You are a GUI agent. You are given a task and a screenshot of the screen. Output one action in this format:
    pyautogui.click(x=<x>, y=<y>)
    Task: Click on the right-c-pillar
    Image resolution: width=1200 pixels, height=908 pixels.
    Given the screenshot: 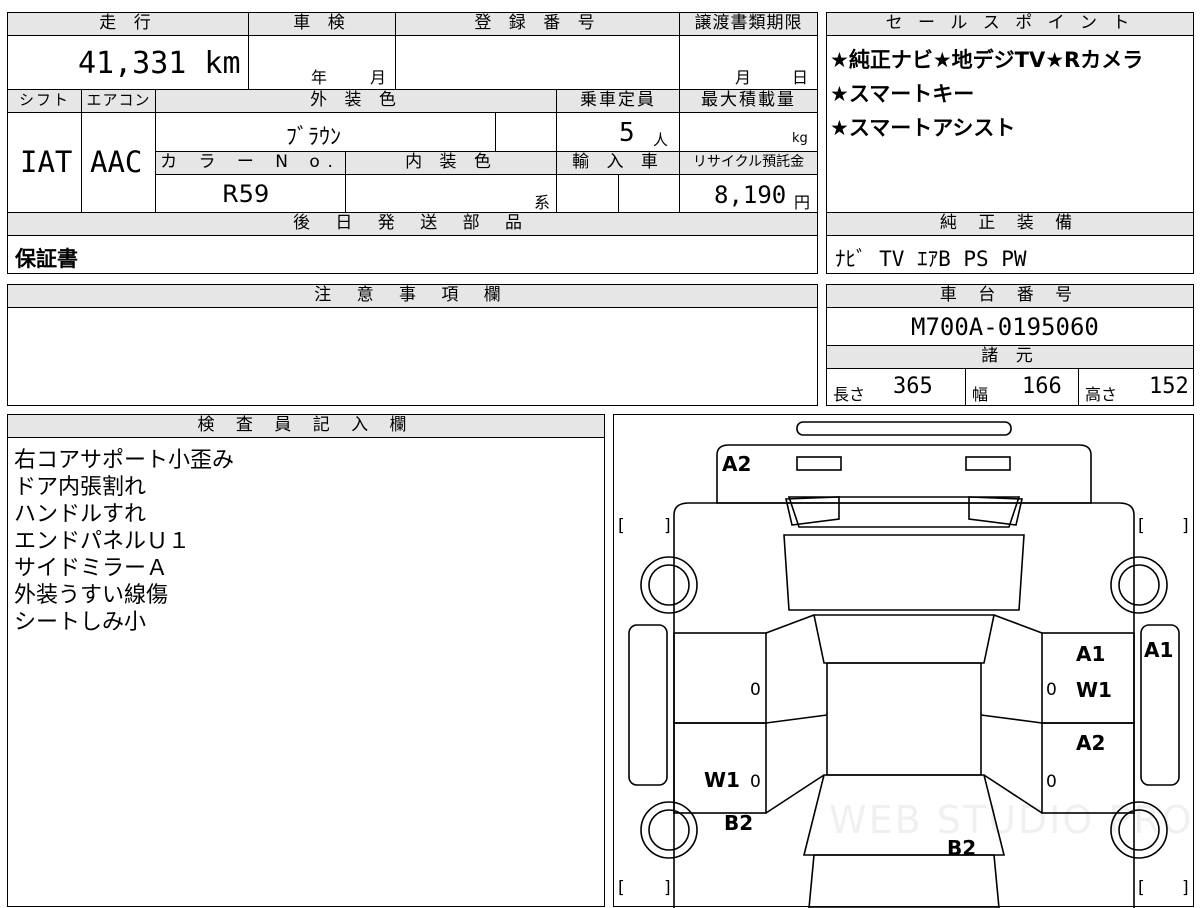 What is the action you would take?
    pyautogui.click(x=1011, y=714)
    